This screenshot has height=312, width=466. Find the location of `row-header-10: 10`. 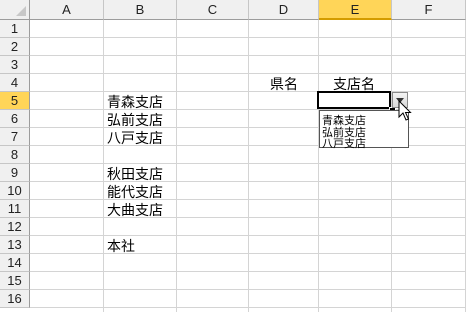

row-header-10: 10 is located at coordinates (15, 191).